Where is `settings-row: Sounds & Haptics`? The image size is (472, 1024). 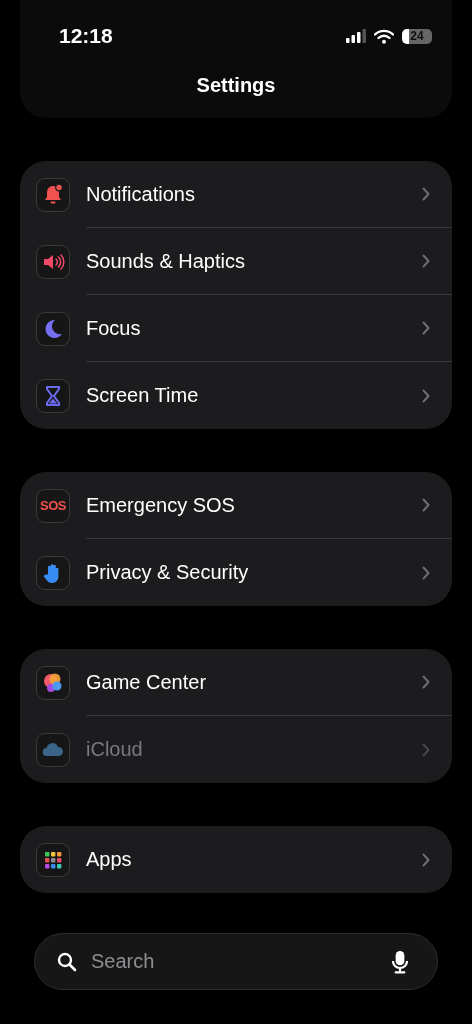 settings-row: Sounds & Haptics is located at coordinates (236, 261).